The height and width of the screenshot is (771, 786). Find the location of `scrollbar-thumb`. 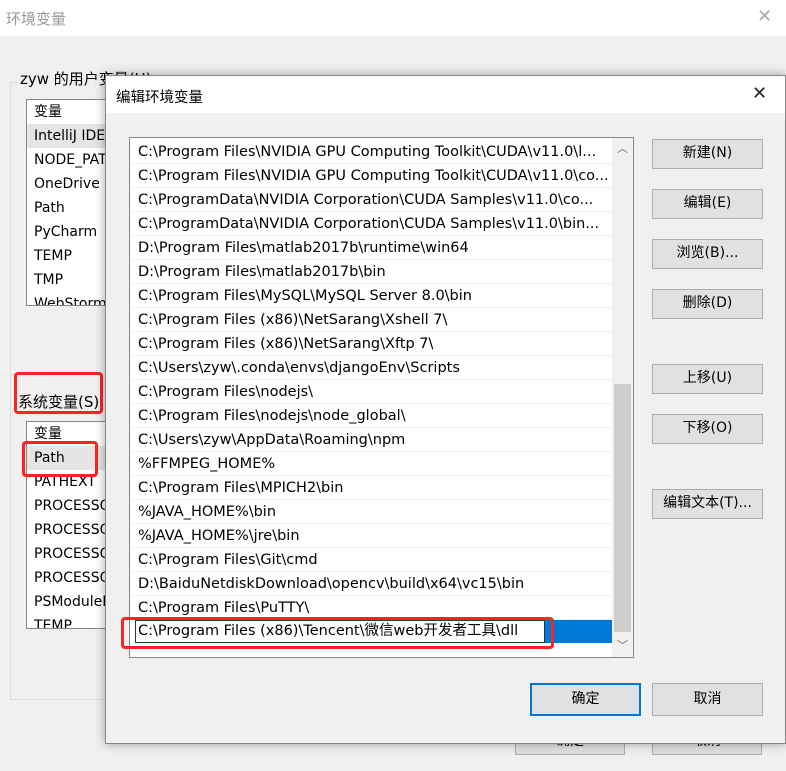

scrollbar-thumb is located at coordinates (622, 508).